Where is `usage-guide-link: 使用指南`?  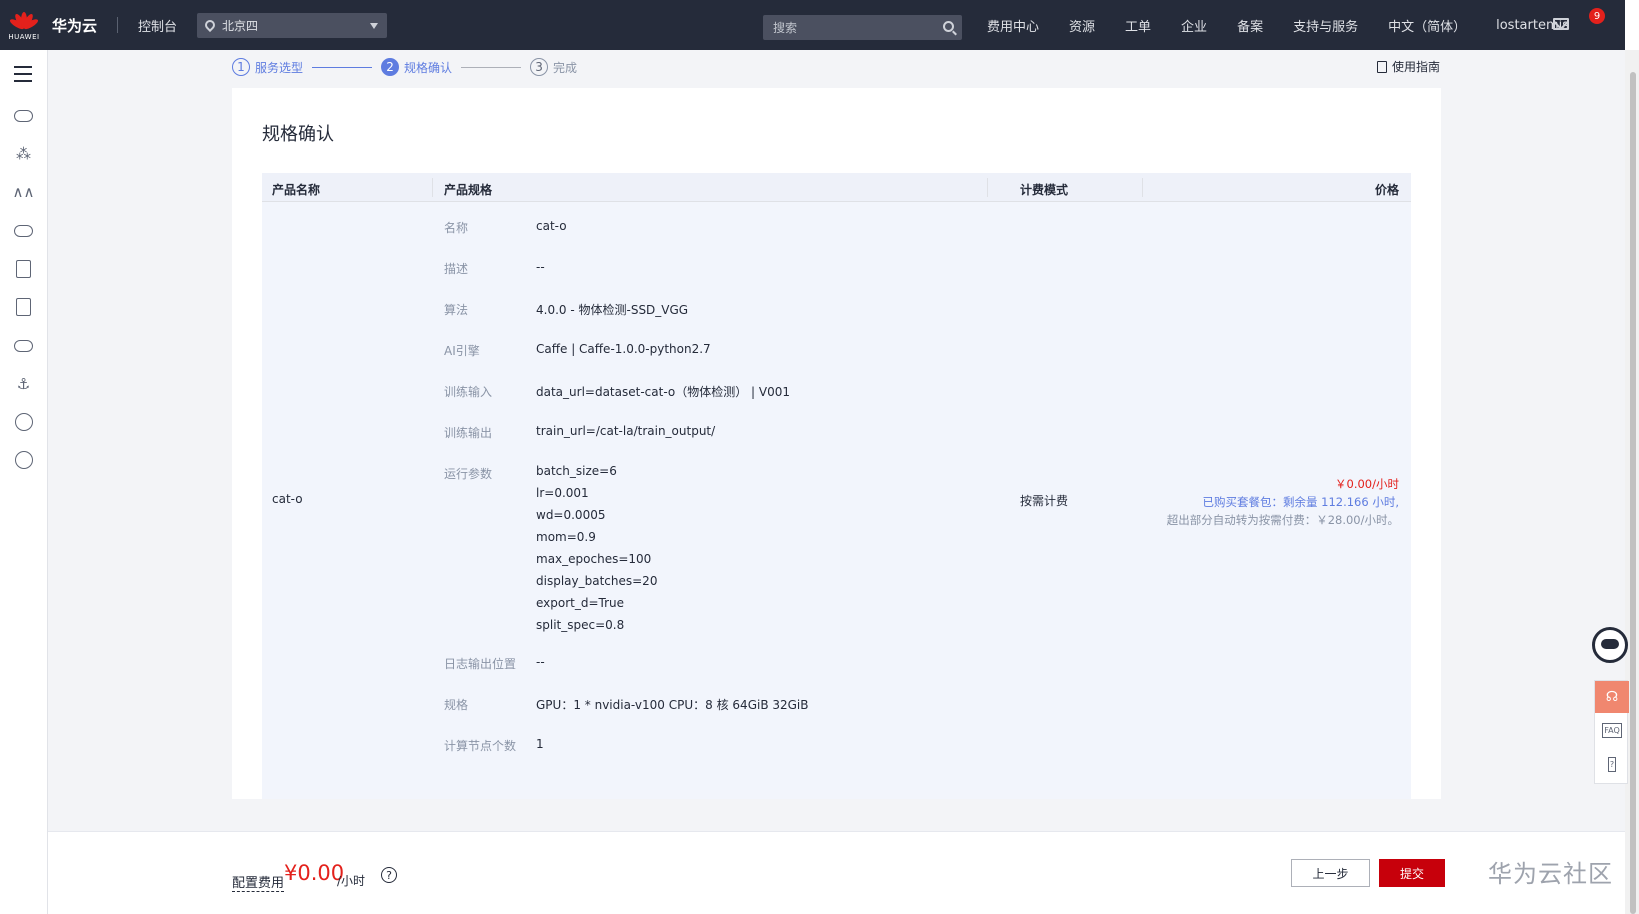
usage-guide-link: 使用指南 is located at coordinates (1408, 66).